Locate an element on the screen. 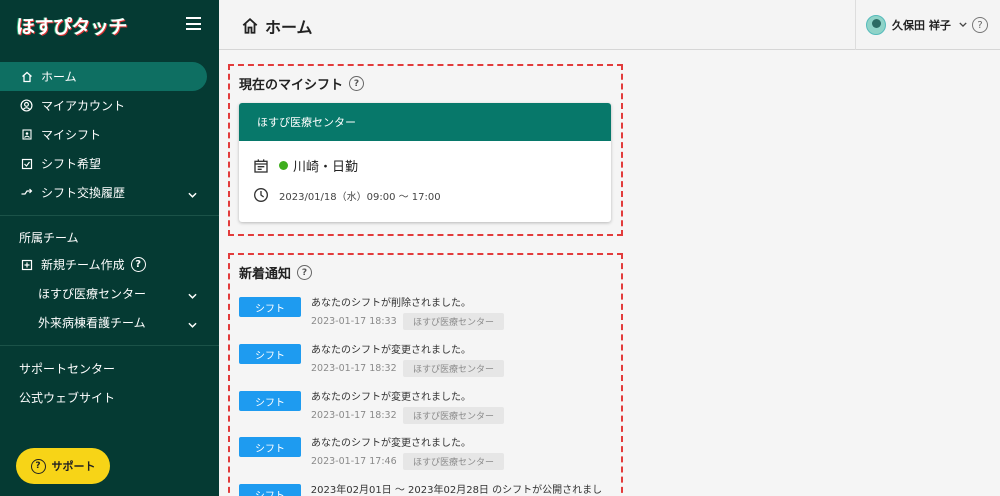 This screenshot has height=496, width=1000. support-center-link: サポートセンター is located at coordinates (109, 368).